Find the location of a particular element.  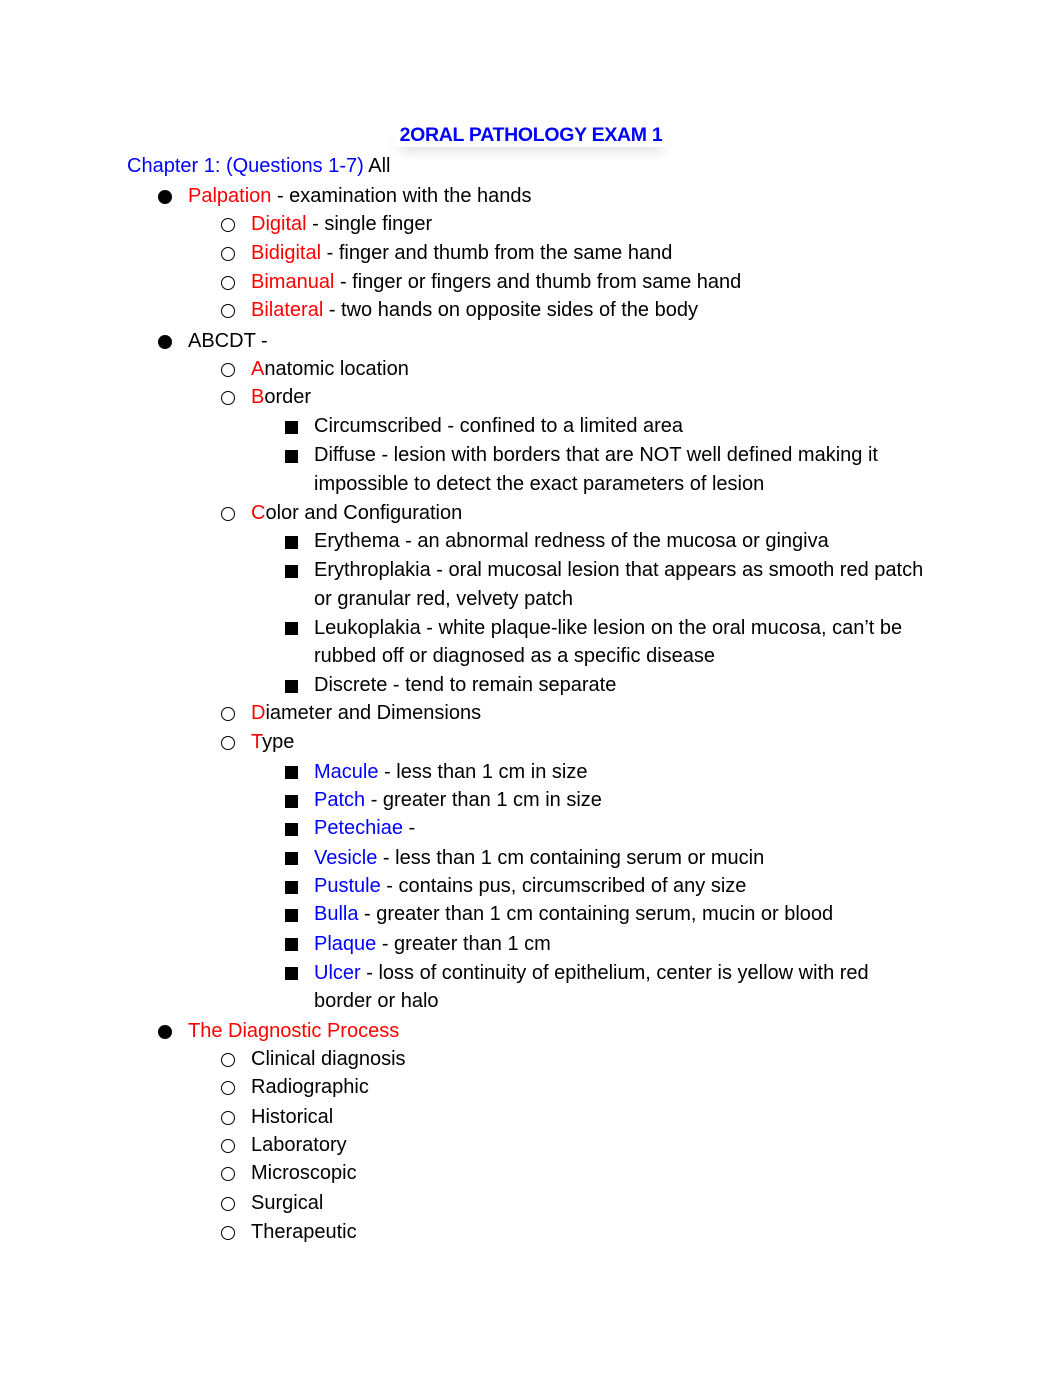

initial: D is located at coordinates (258, 713).